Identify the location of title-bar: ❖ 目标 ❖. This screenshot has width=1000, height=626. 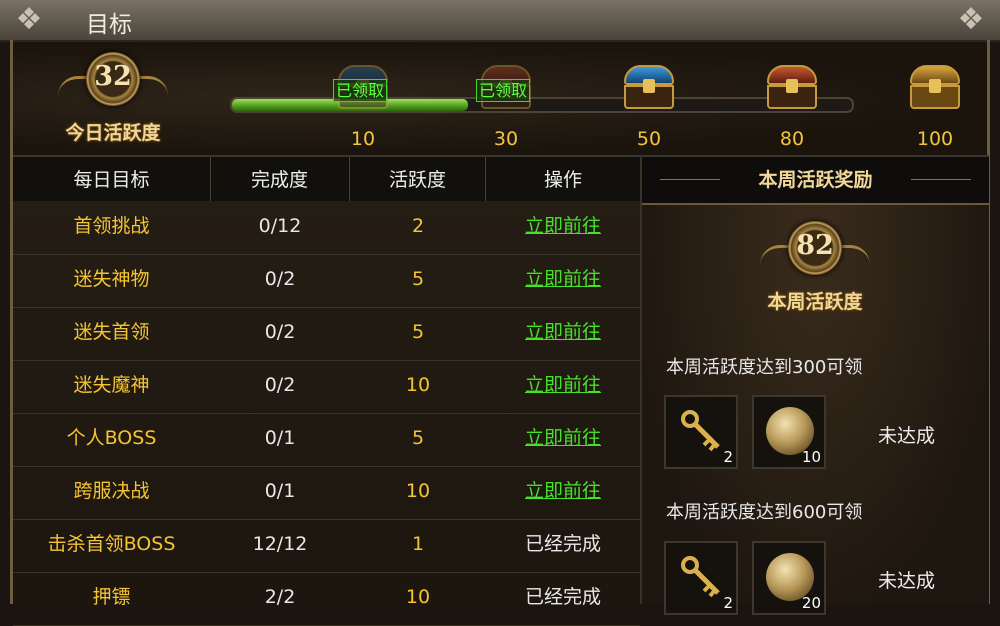
(500, 21).